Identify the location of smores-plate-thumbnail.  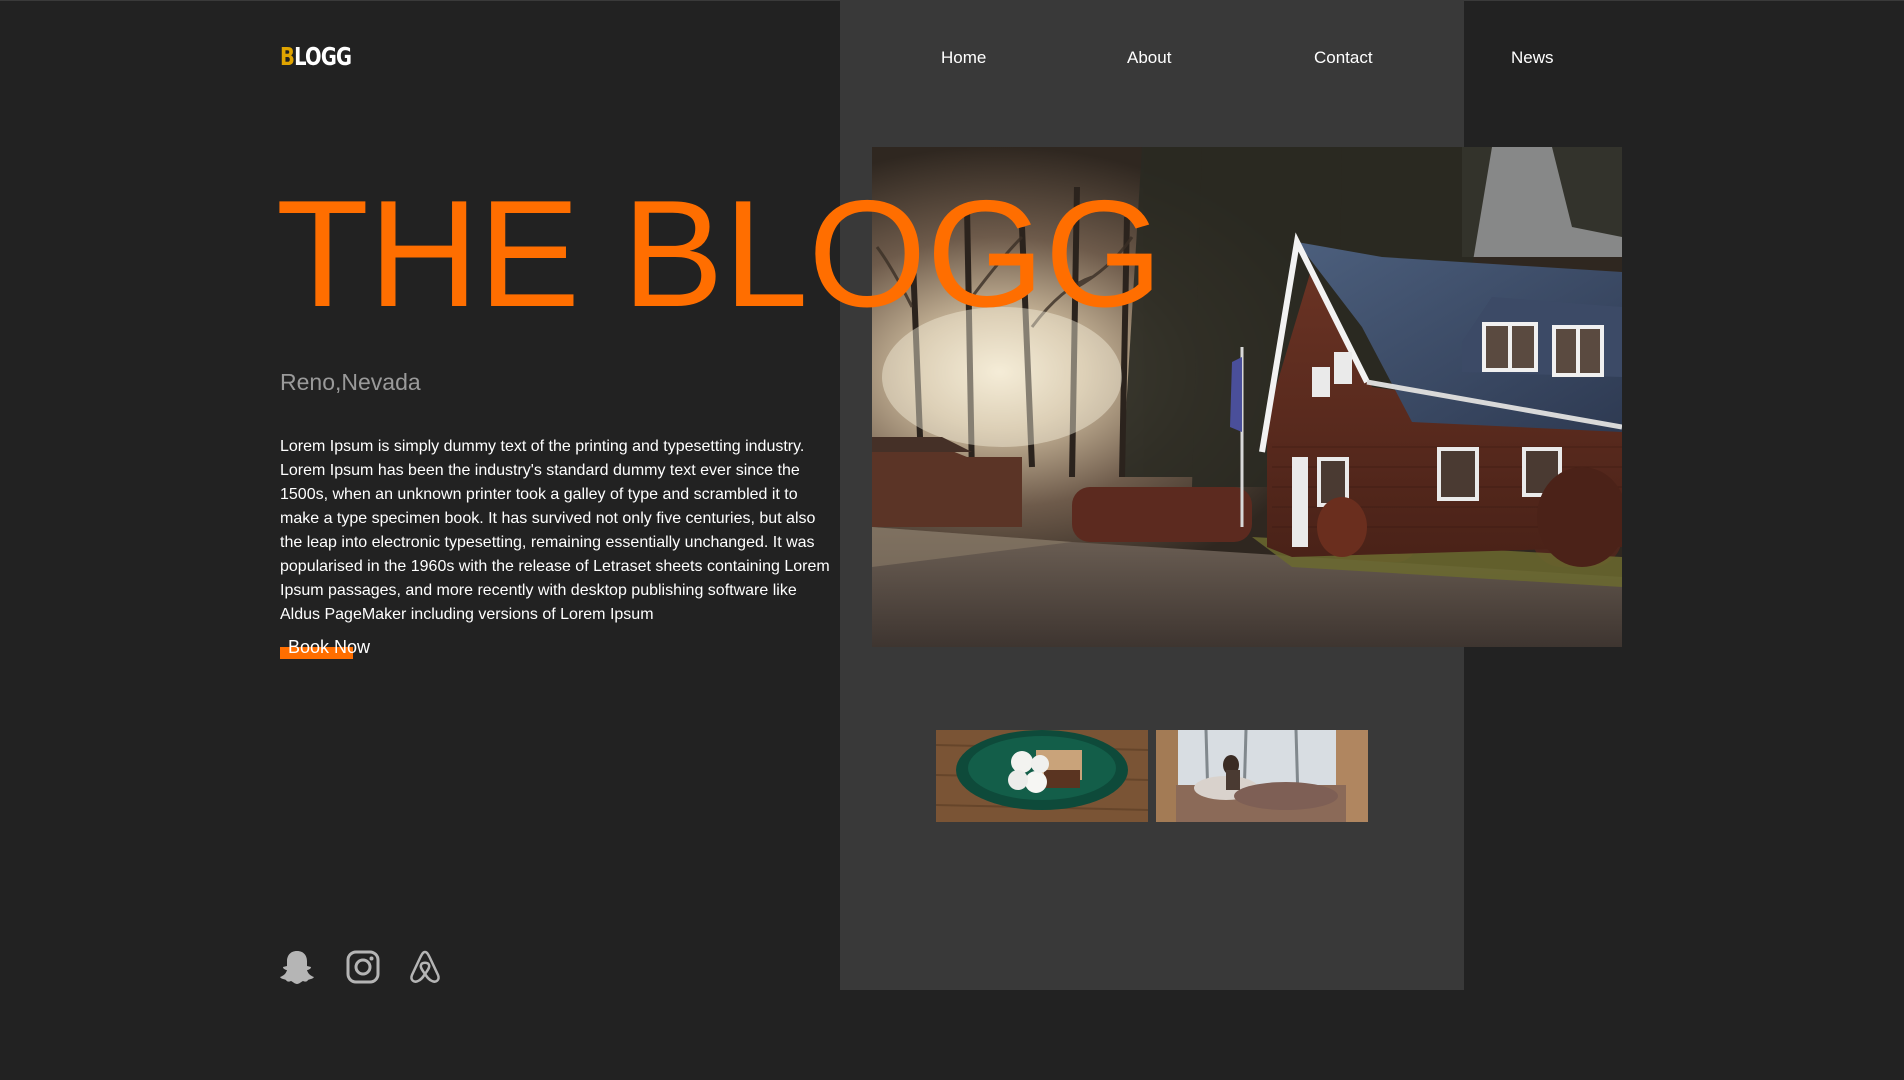
(1042, 776).